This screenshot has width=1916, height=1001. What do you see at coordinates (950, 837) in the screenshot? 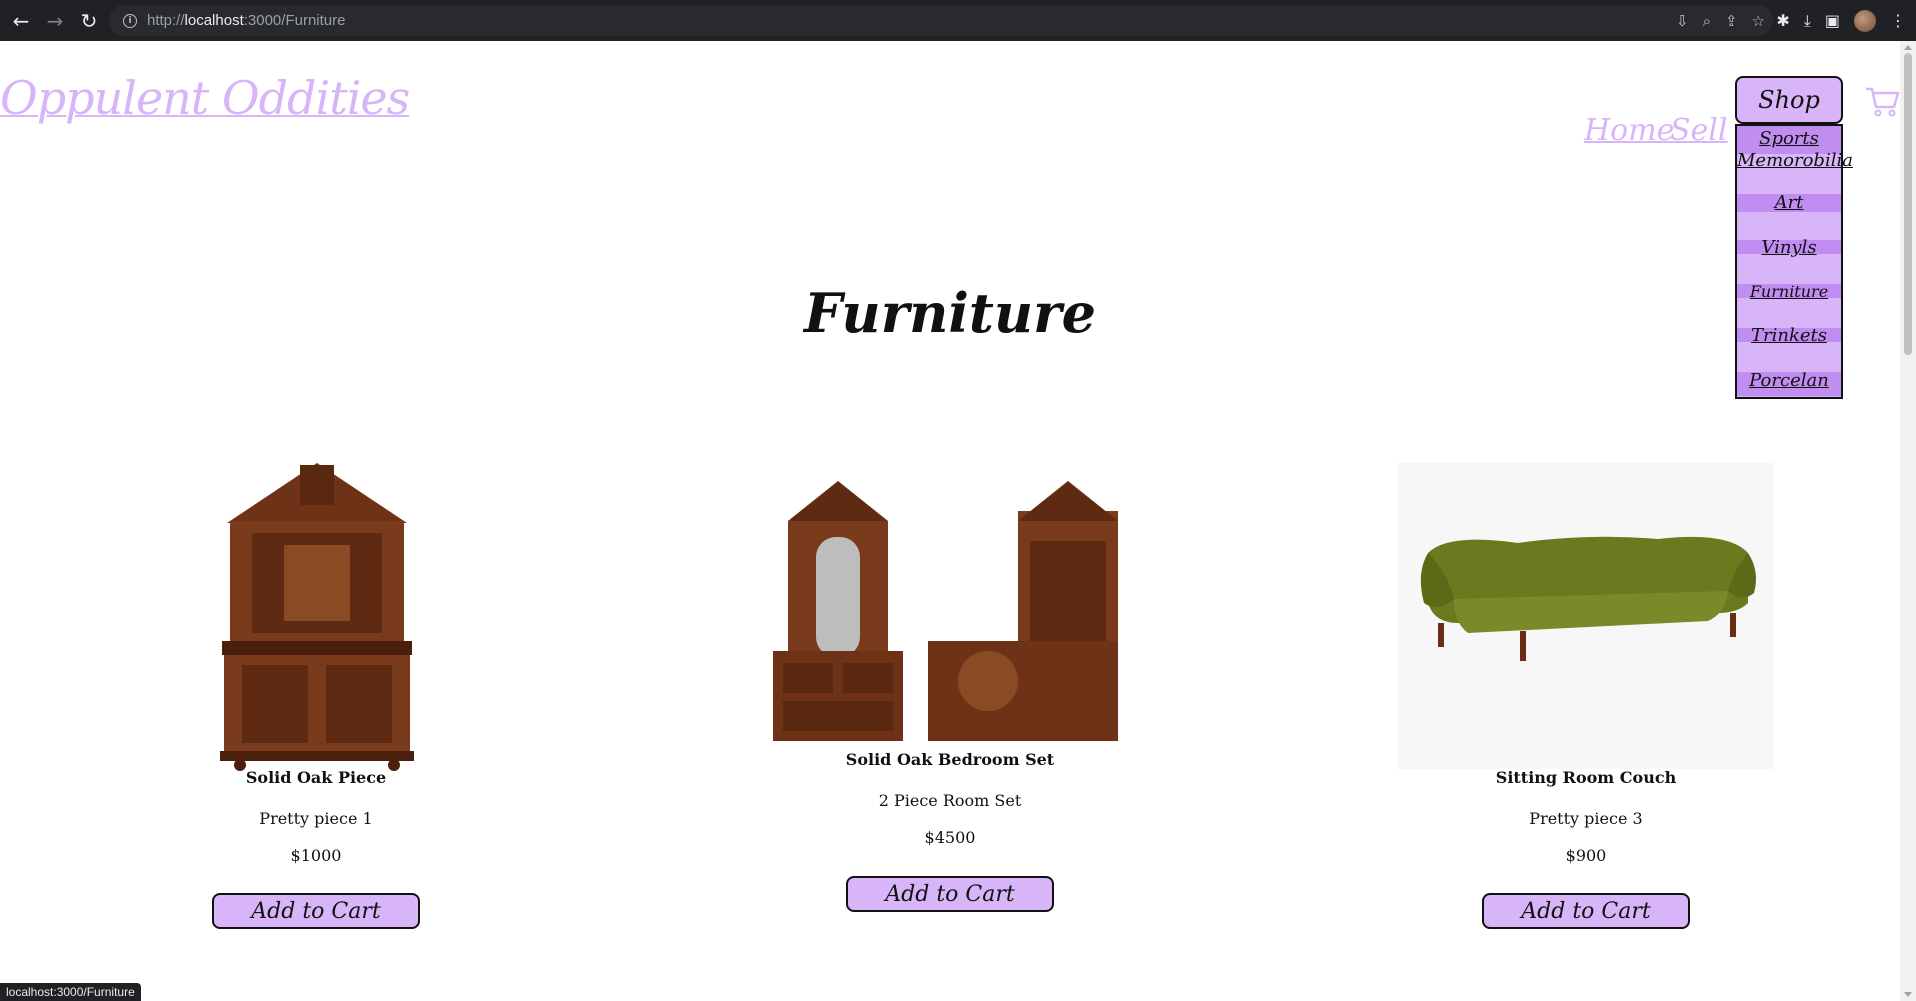
I see `product-price: $4500` at bounding box center [950, 837].